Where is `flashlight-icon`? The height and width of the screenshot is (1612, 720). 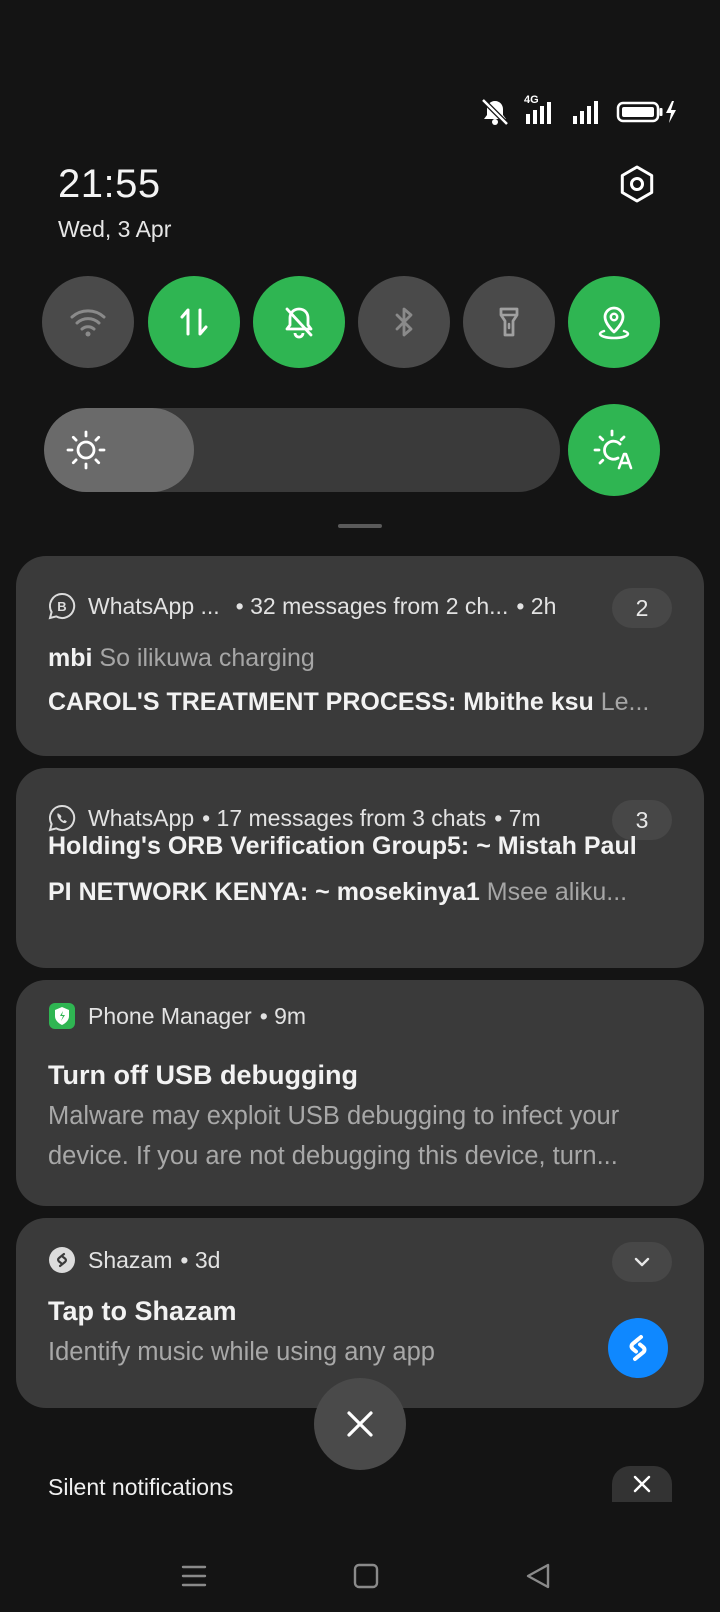 flashlight-icon is located at coordinates (509, 322).